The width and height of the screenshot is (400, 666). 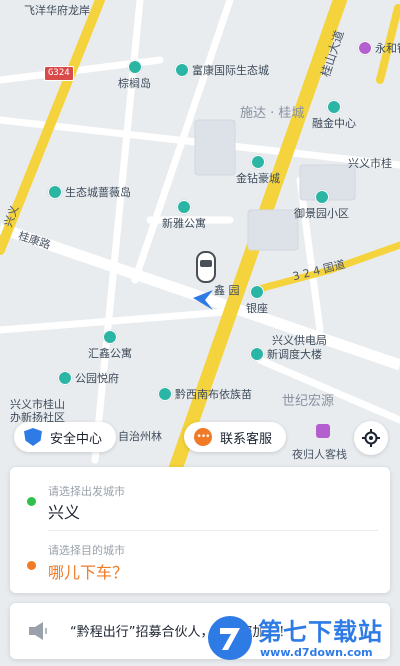 I want to click on destination-dot-icon, so click(x=31, y=565).